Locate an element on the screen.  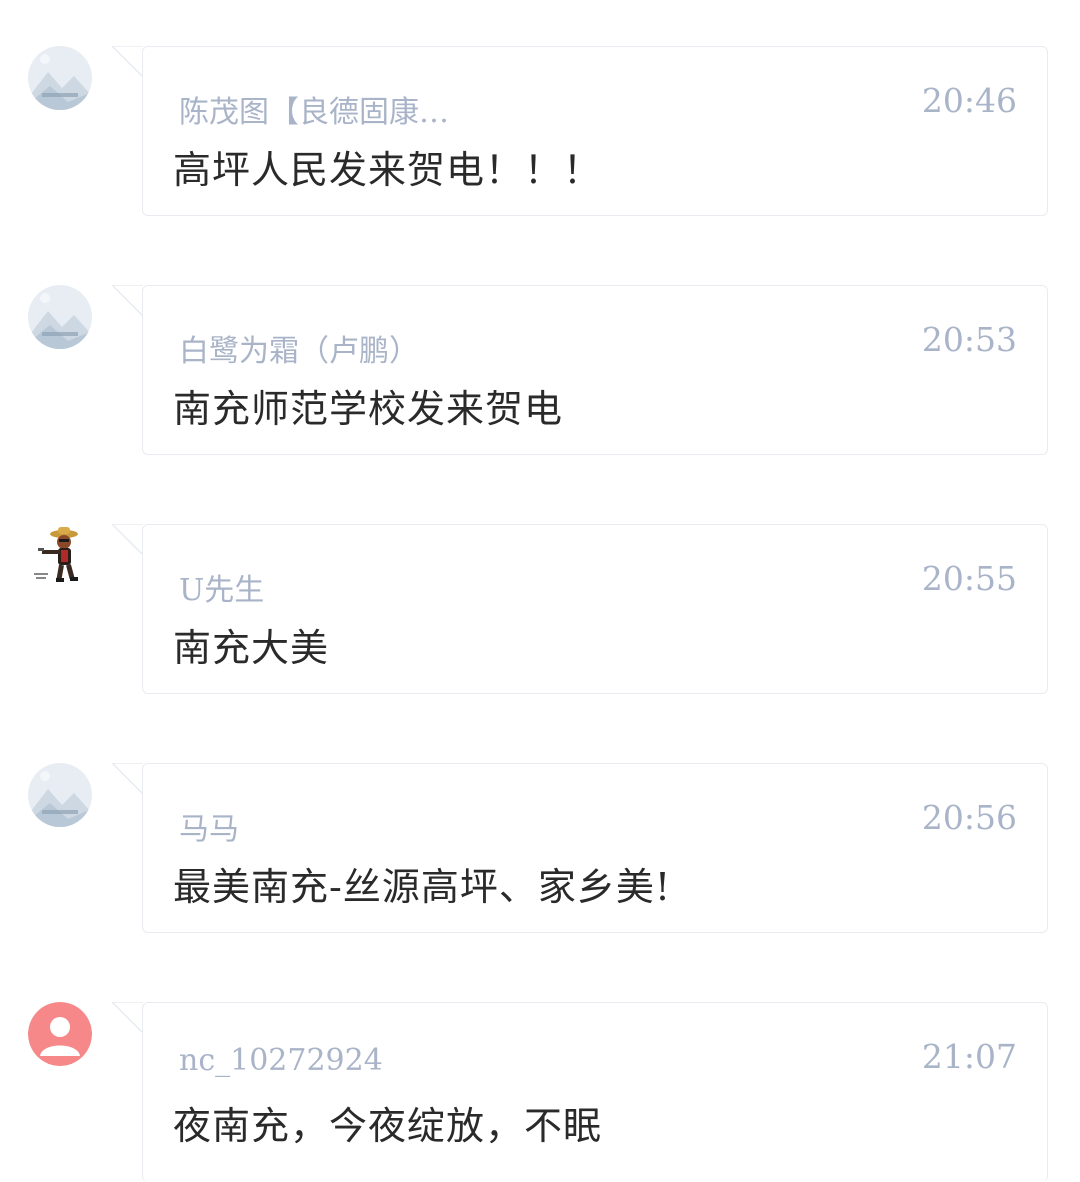
comment-author: nc_10272924 is located at coordinates (281, 1060).